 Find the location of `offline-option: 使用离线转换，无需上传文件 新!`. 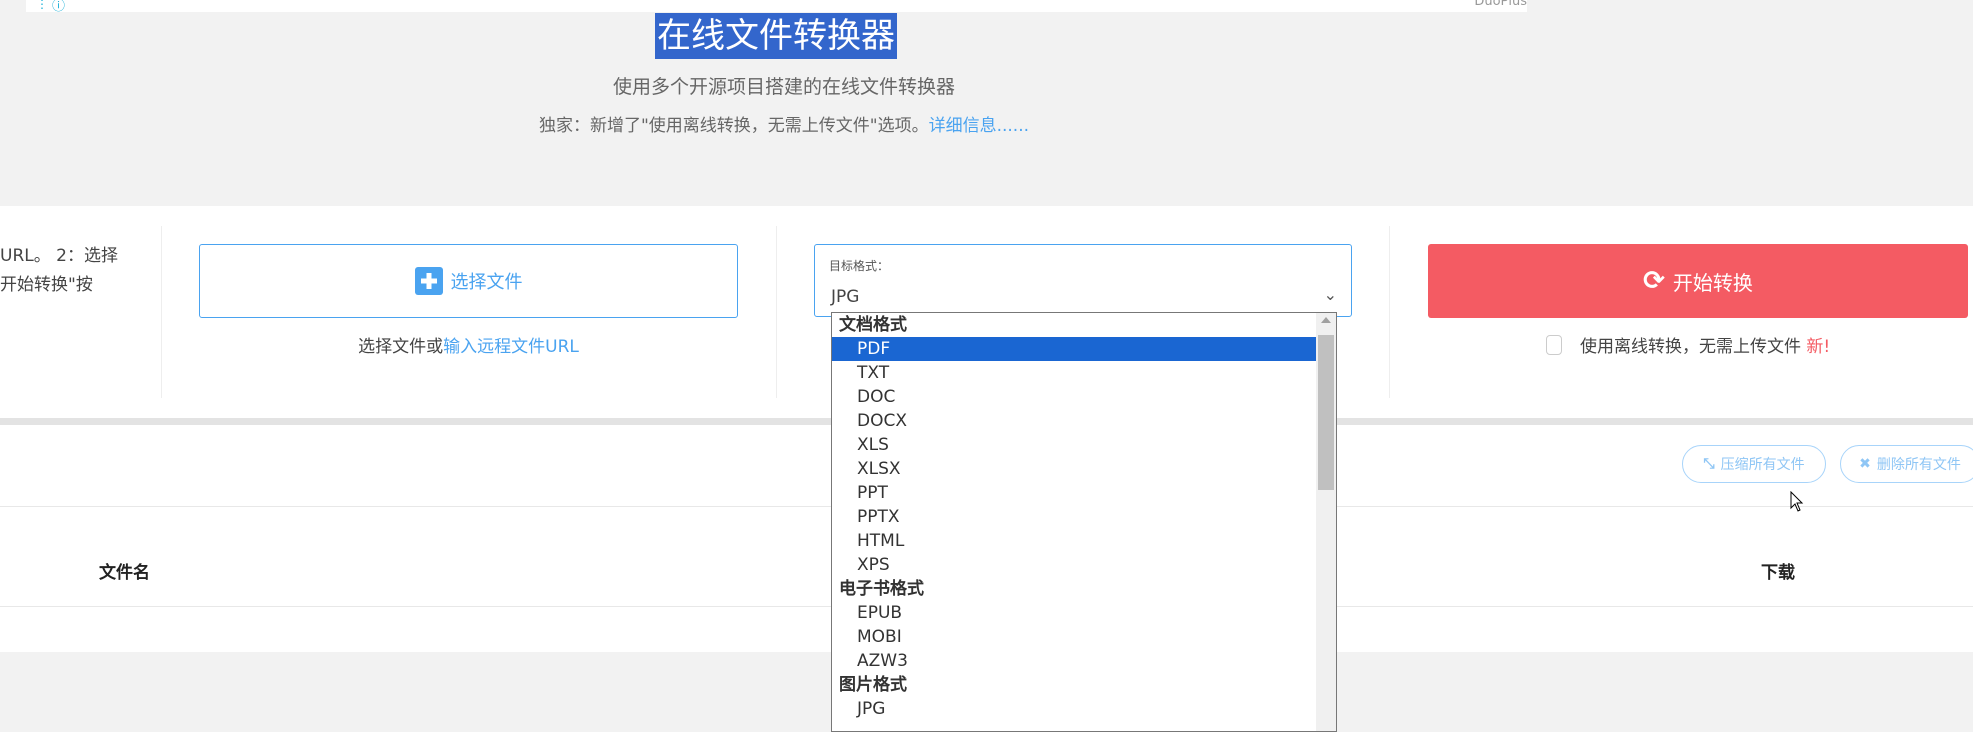

offline-option: 使用离线转换，无需上传文件 新! is located at coordinates (1688, 344).